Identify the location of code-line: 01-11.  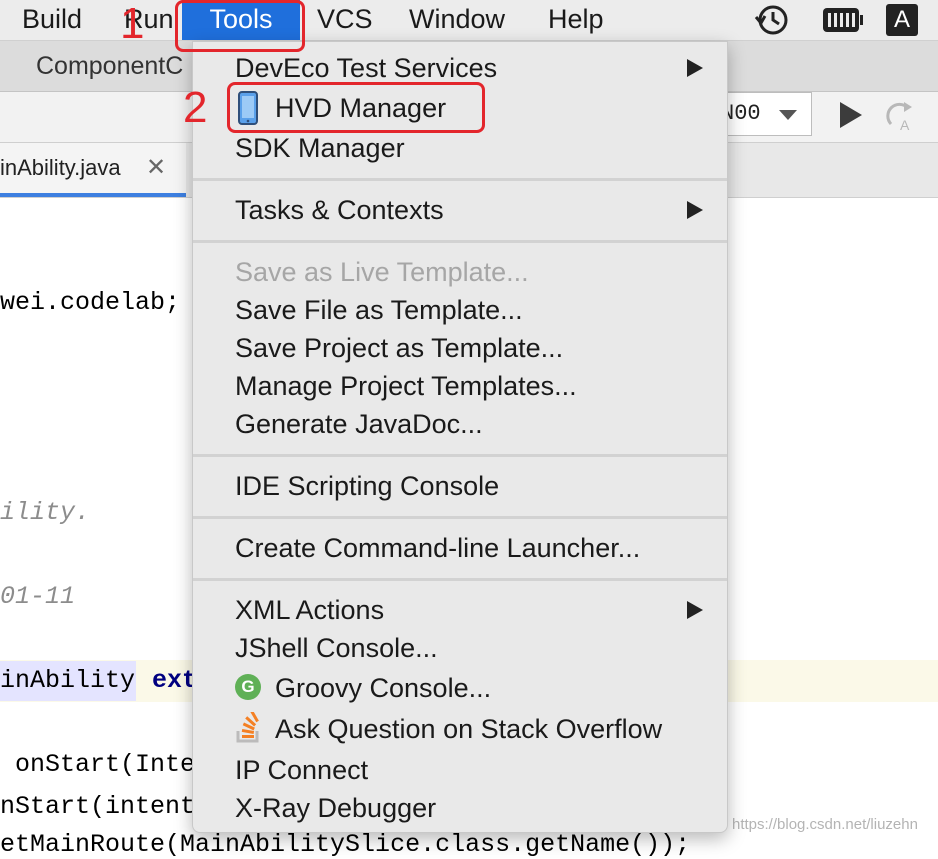
(38, 596).